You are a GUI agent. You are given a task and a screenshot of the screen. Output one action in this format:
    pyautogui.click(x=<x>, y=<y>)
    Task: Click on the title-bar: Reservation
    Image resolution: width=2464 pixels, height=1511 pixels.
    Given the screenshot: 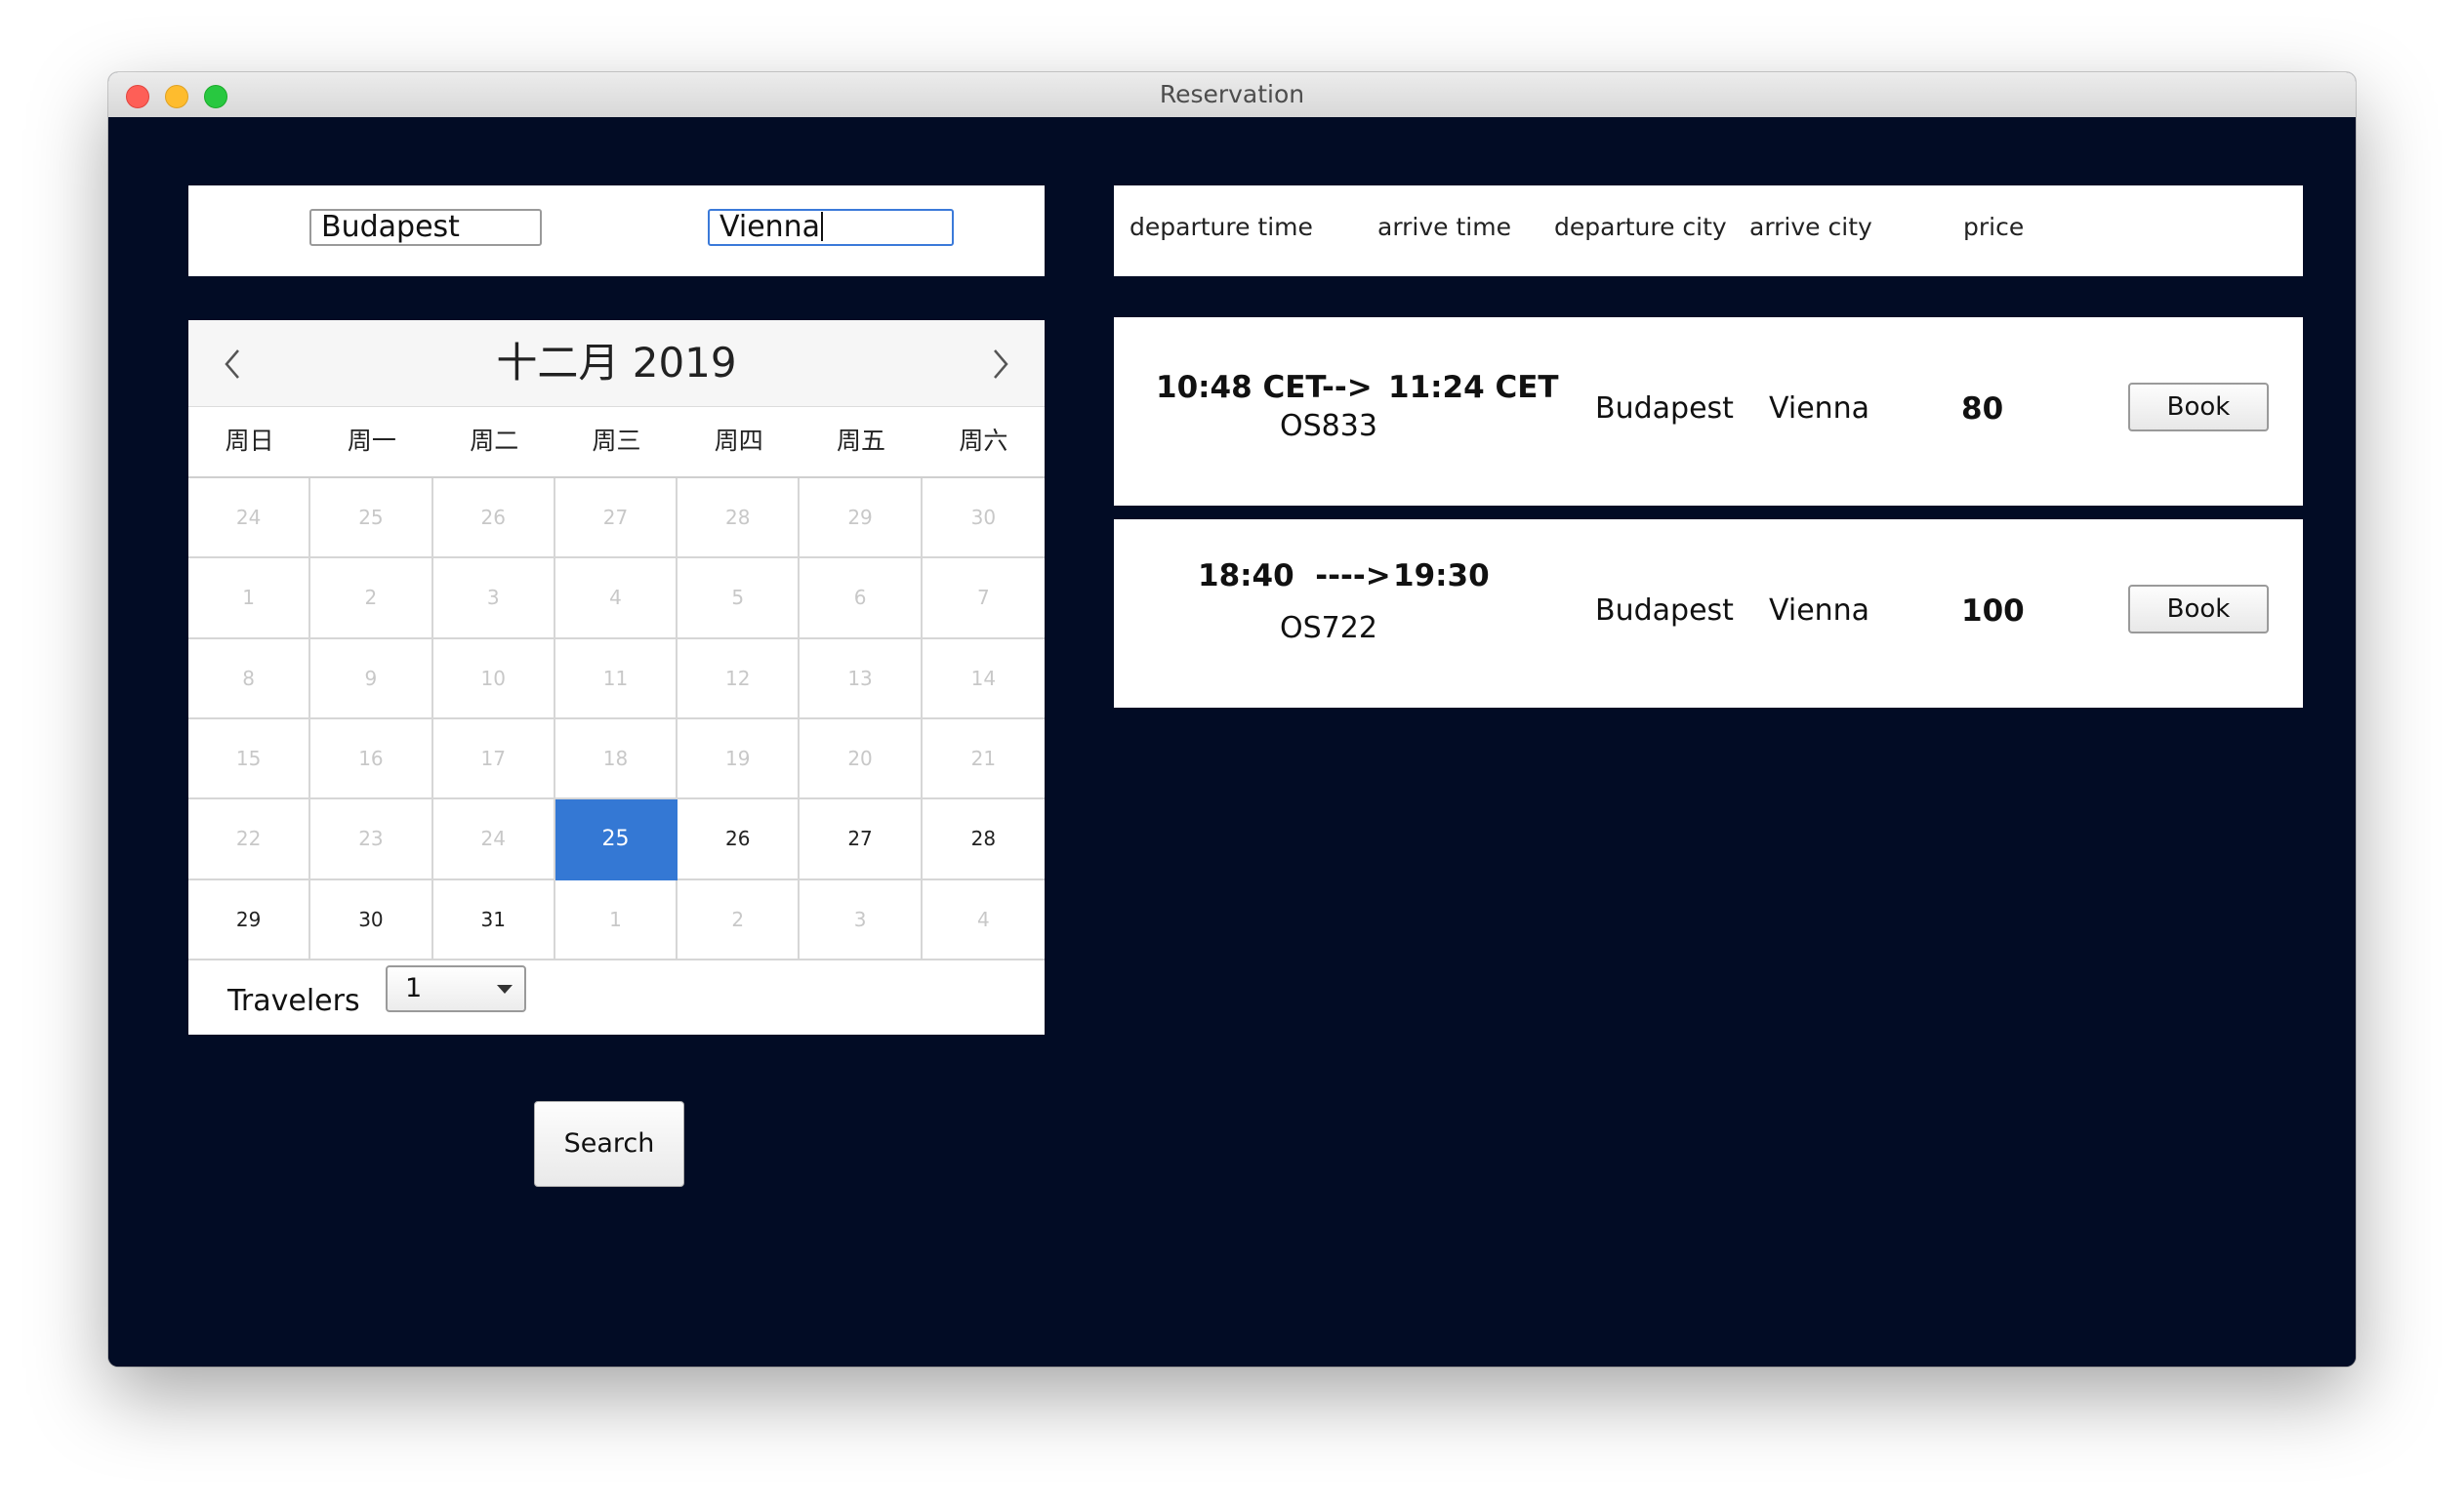 What is the action you would take?
    pyautogui.click(x=1232, y=95)
    